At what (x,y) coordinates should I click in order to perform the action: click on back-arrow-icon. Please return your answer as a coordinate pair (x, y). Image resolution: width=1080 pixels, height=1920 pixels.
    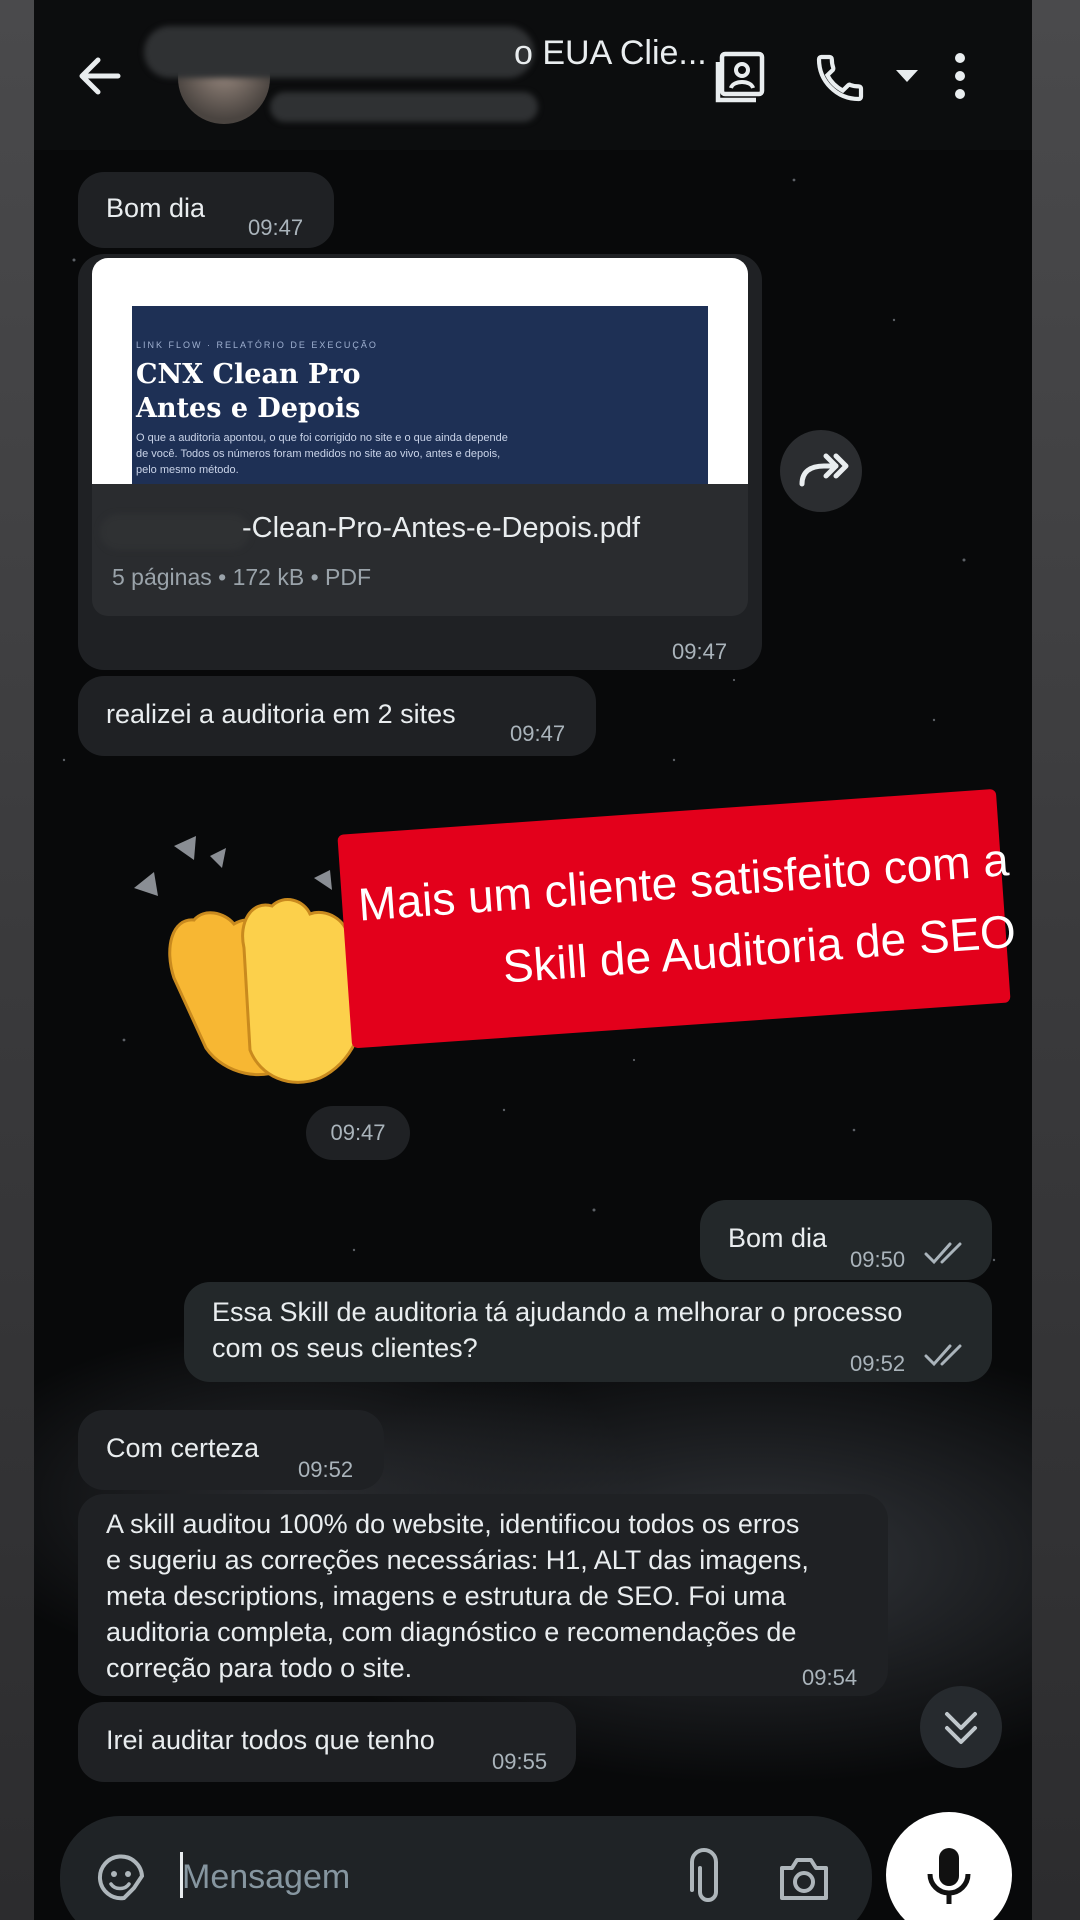
    Looking at the image, I should click on (100, 76).